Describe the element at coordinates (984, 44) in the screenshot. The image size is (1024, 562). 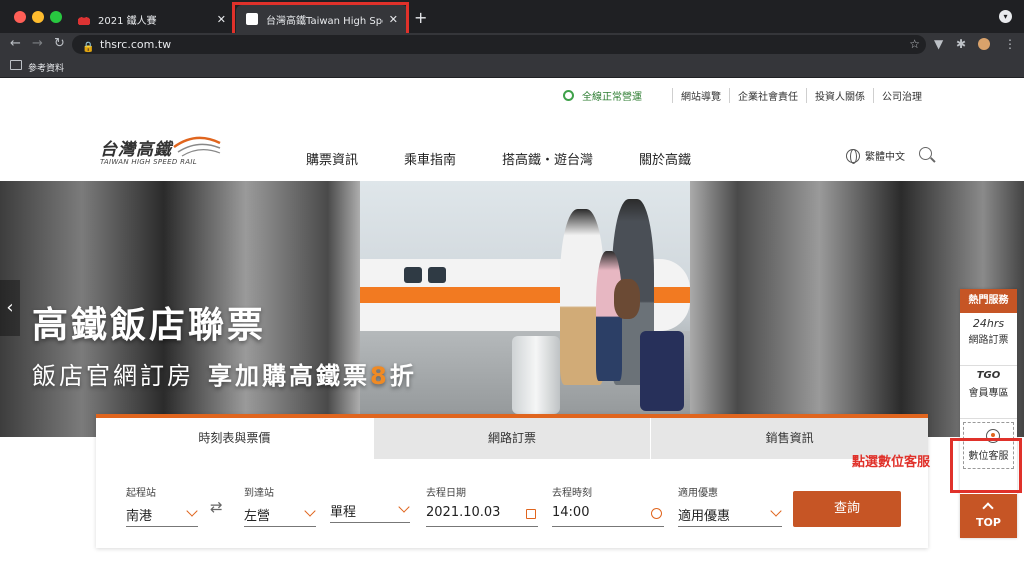
I see `profile-avatar-icon` at that location.